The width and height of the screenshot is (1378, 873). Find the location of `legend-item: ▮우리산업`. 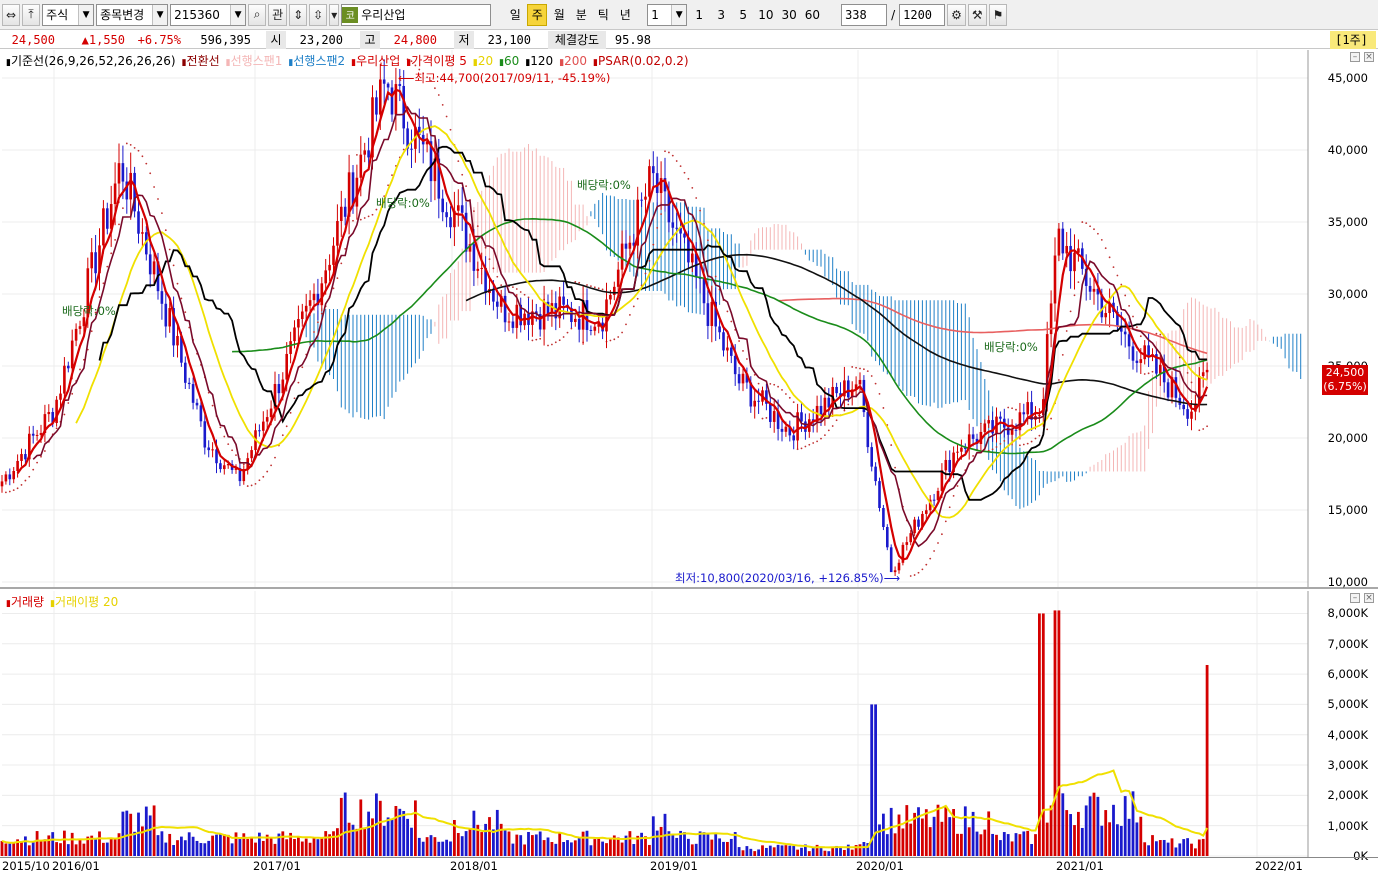

legend-item: ▮우리산업 is located at coordinates (377, 61).